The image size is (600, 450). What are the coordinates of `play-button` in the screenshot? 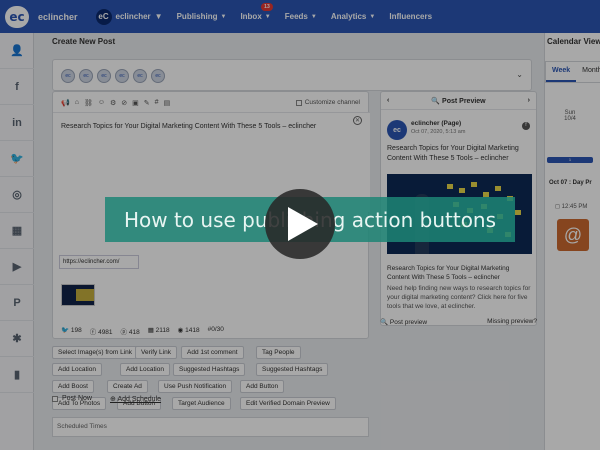 It's located at (300, 224).